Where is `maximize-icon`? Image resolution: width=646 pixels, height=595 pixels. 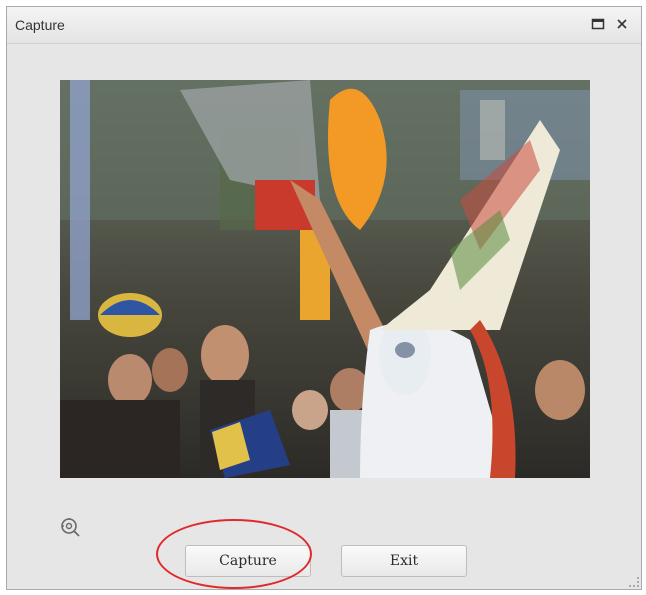 maximize-icon is located at coordinates (598, 24).